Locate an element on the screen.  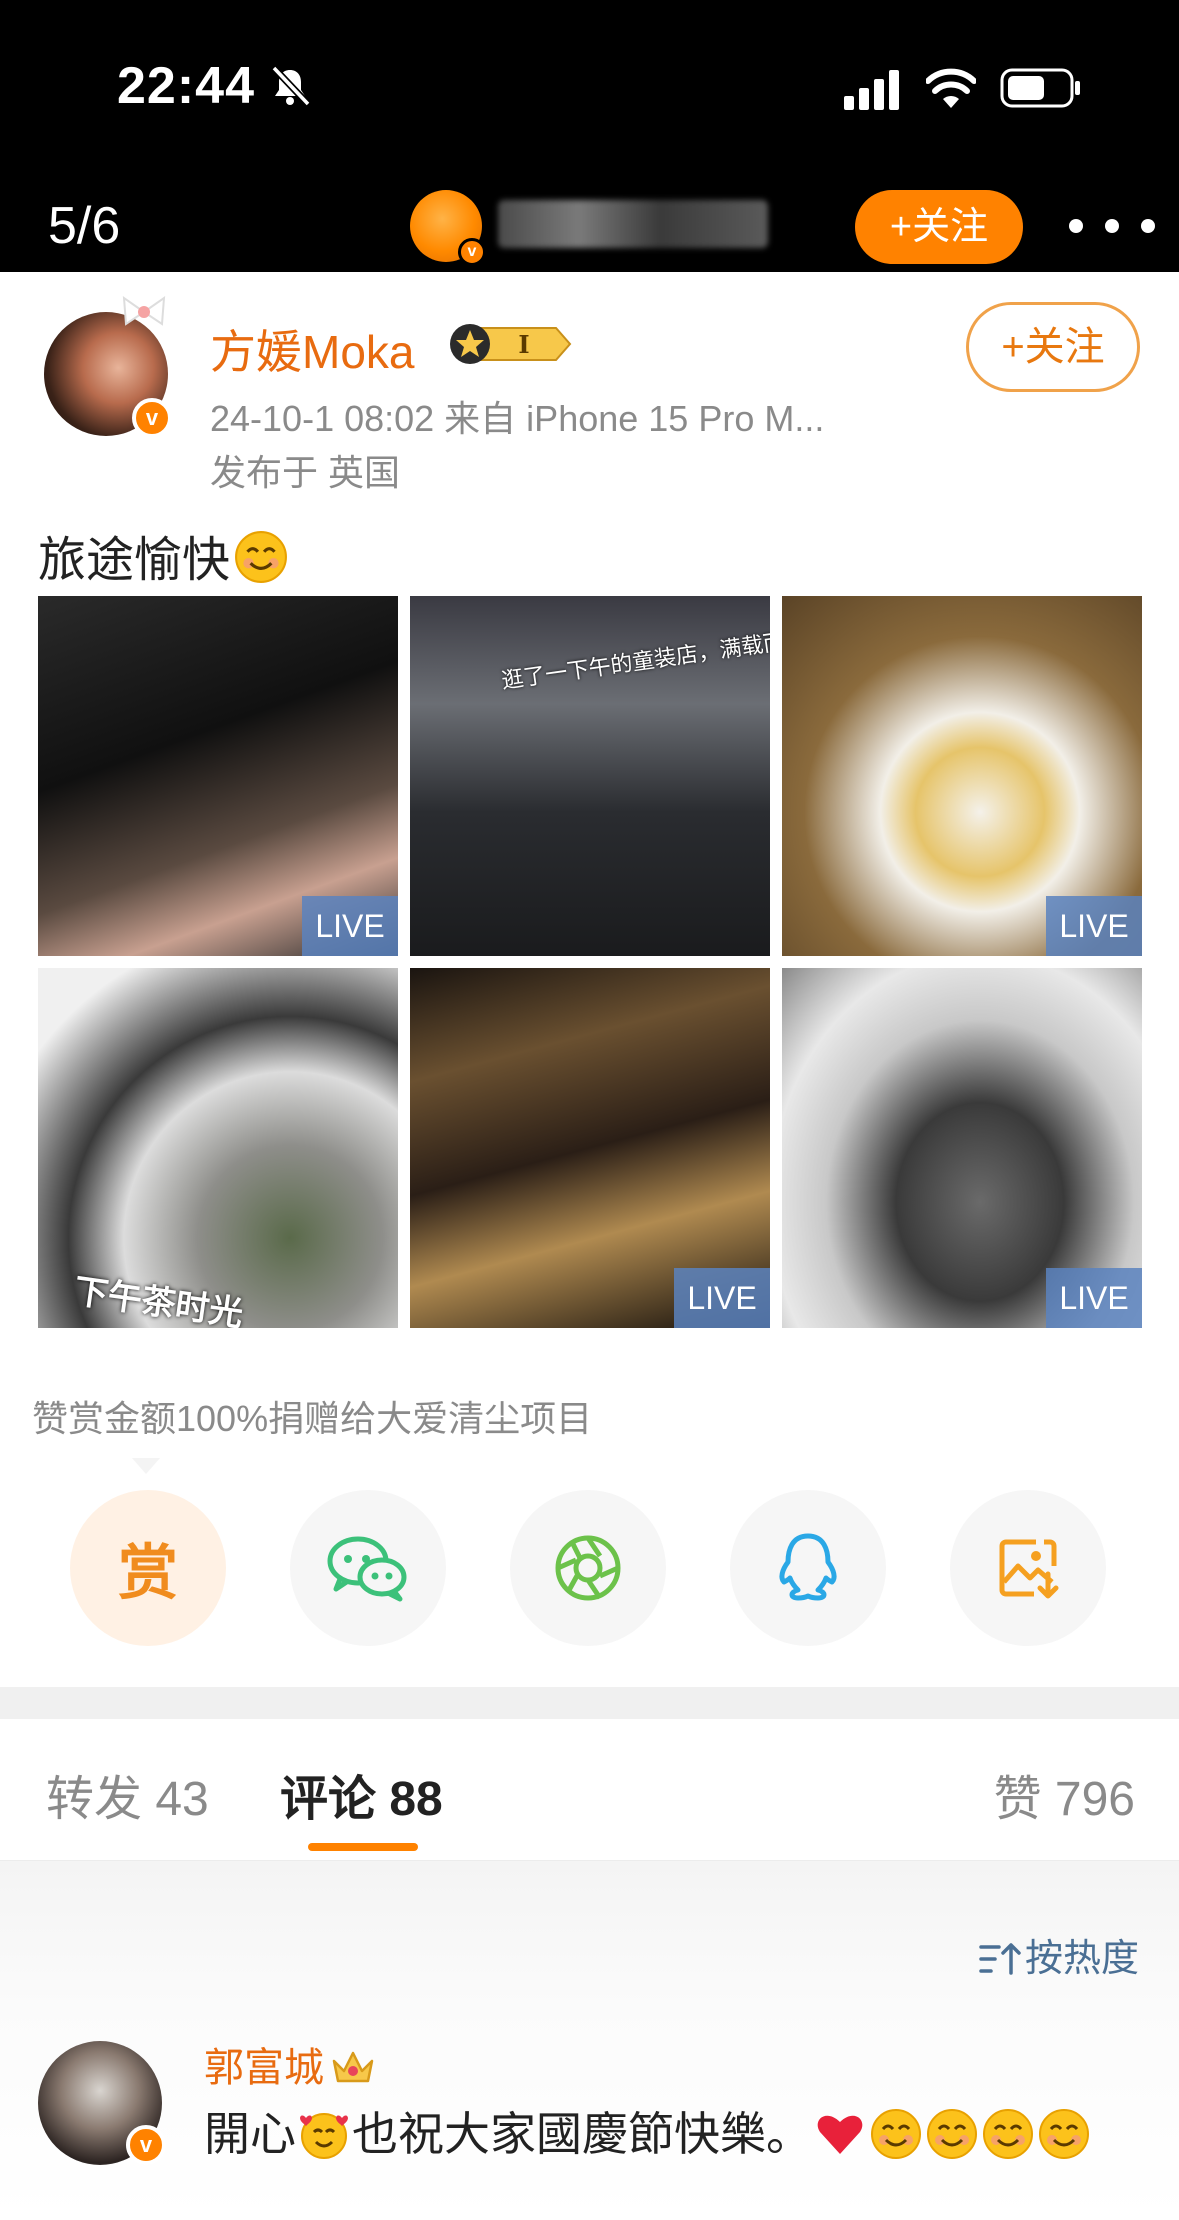
qq-icon is located at coordinates (808, 1567).